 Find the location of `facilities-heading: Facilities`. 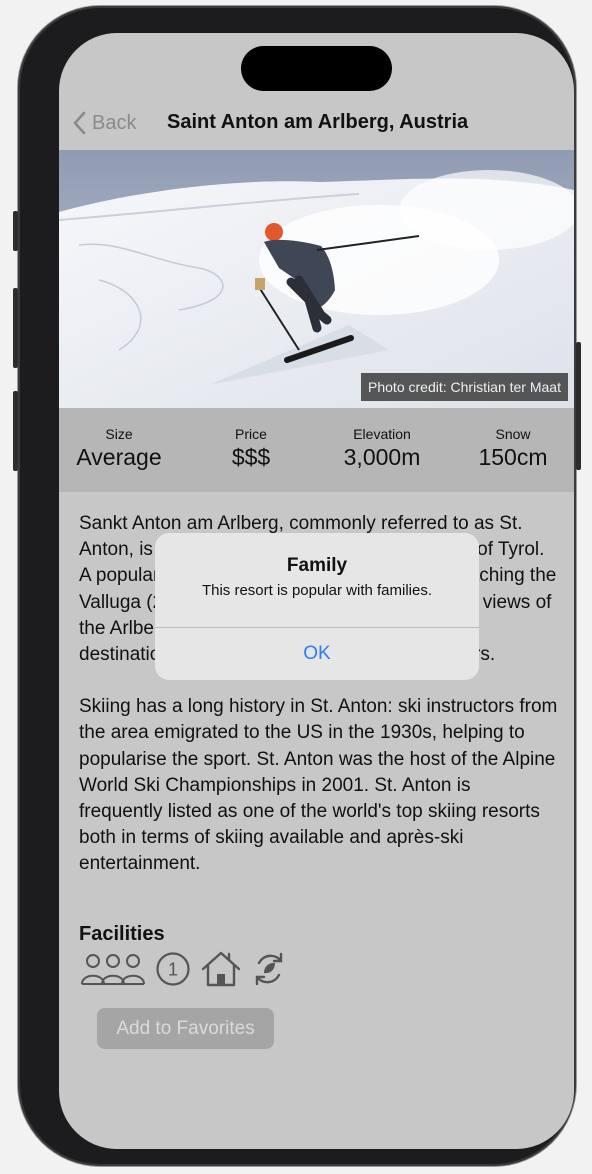

facilities-heading: Facilities is located at coordinates (122, 934).